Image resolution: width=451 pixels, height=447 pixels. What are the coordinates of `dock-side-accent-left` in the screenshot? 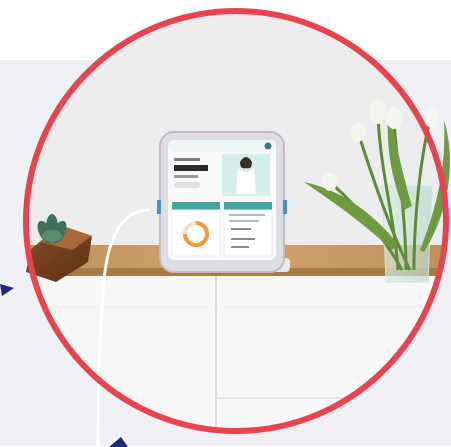 It's located at (159, 207).